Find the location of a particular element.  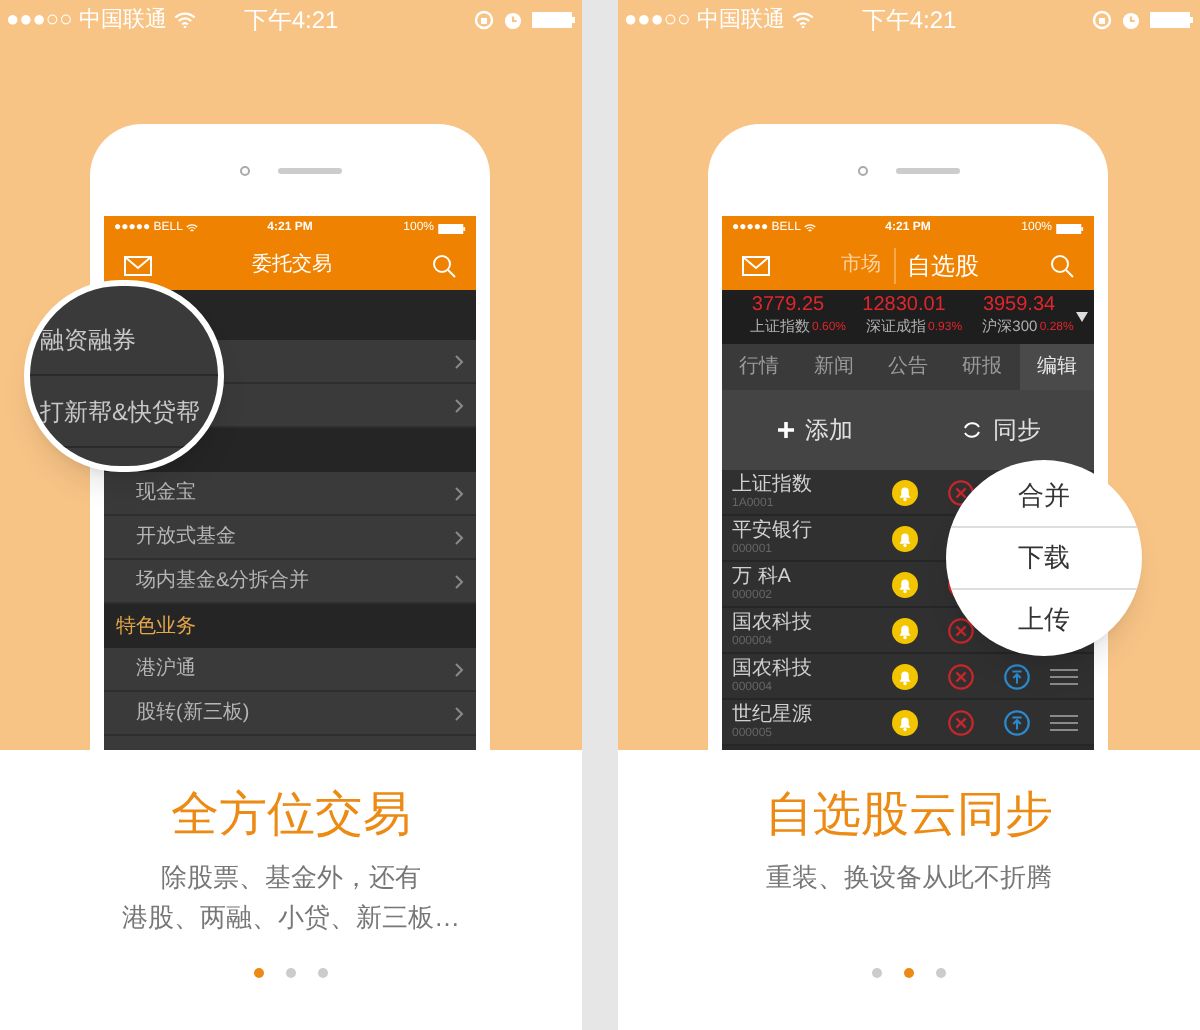

menu-item: 港沪通 is located at coordinates (290, 670).